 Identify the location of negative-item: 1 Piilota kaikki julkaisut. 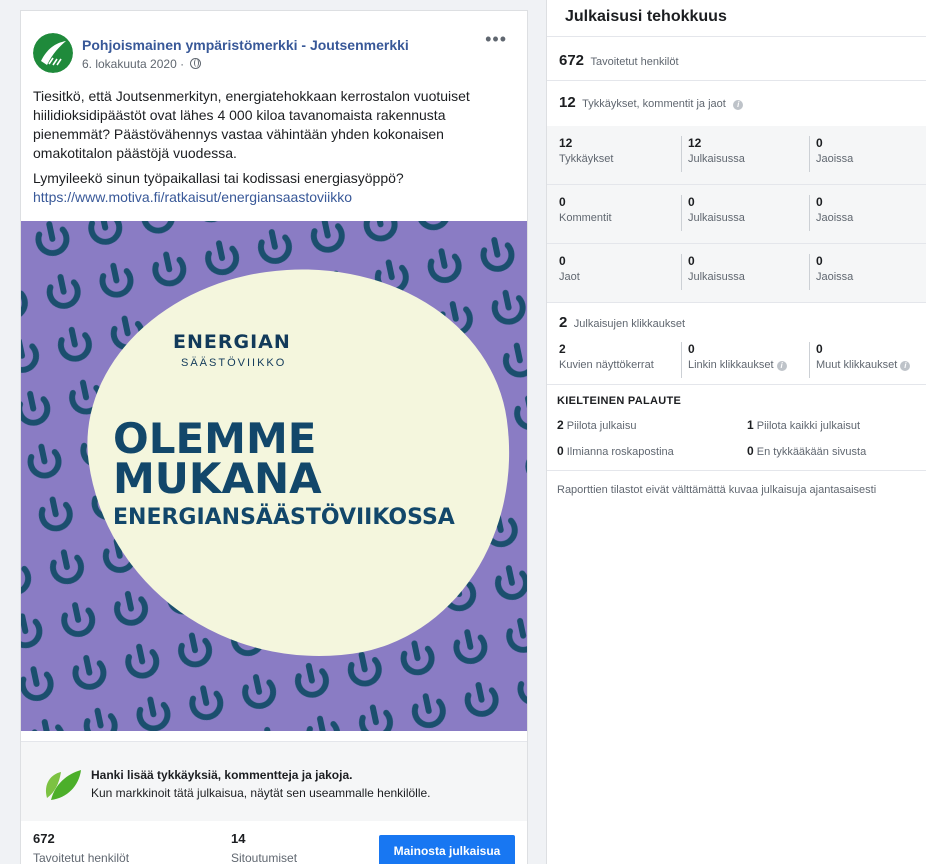
(803, 425).